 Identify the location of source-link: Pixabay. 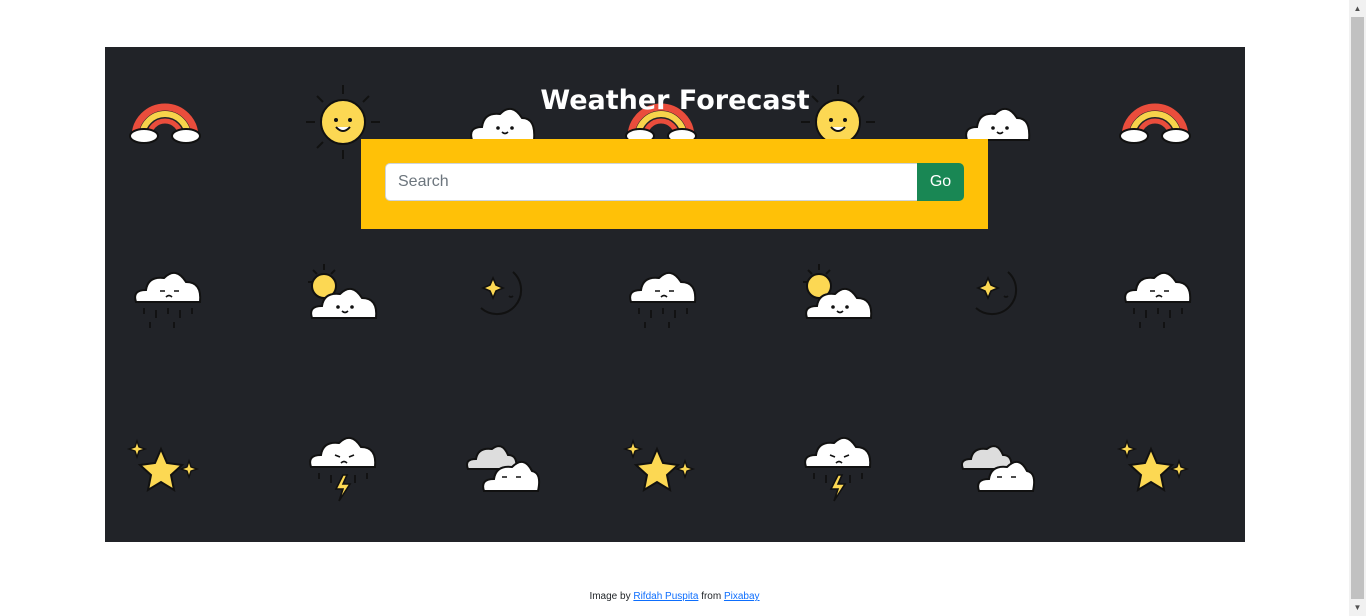
(742, 596).